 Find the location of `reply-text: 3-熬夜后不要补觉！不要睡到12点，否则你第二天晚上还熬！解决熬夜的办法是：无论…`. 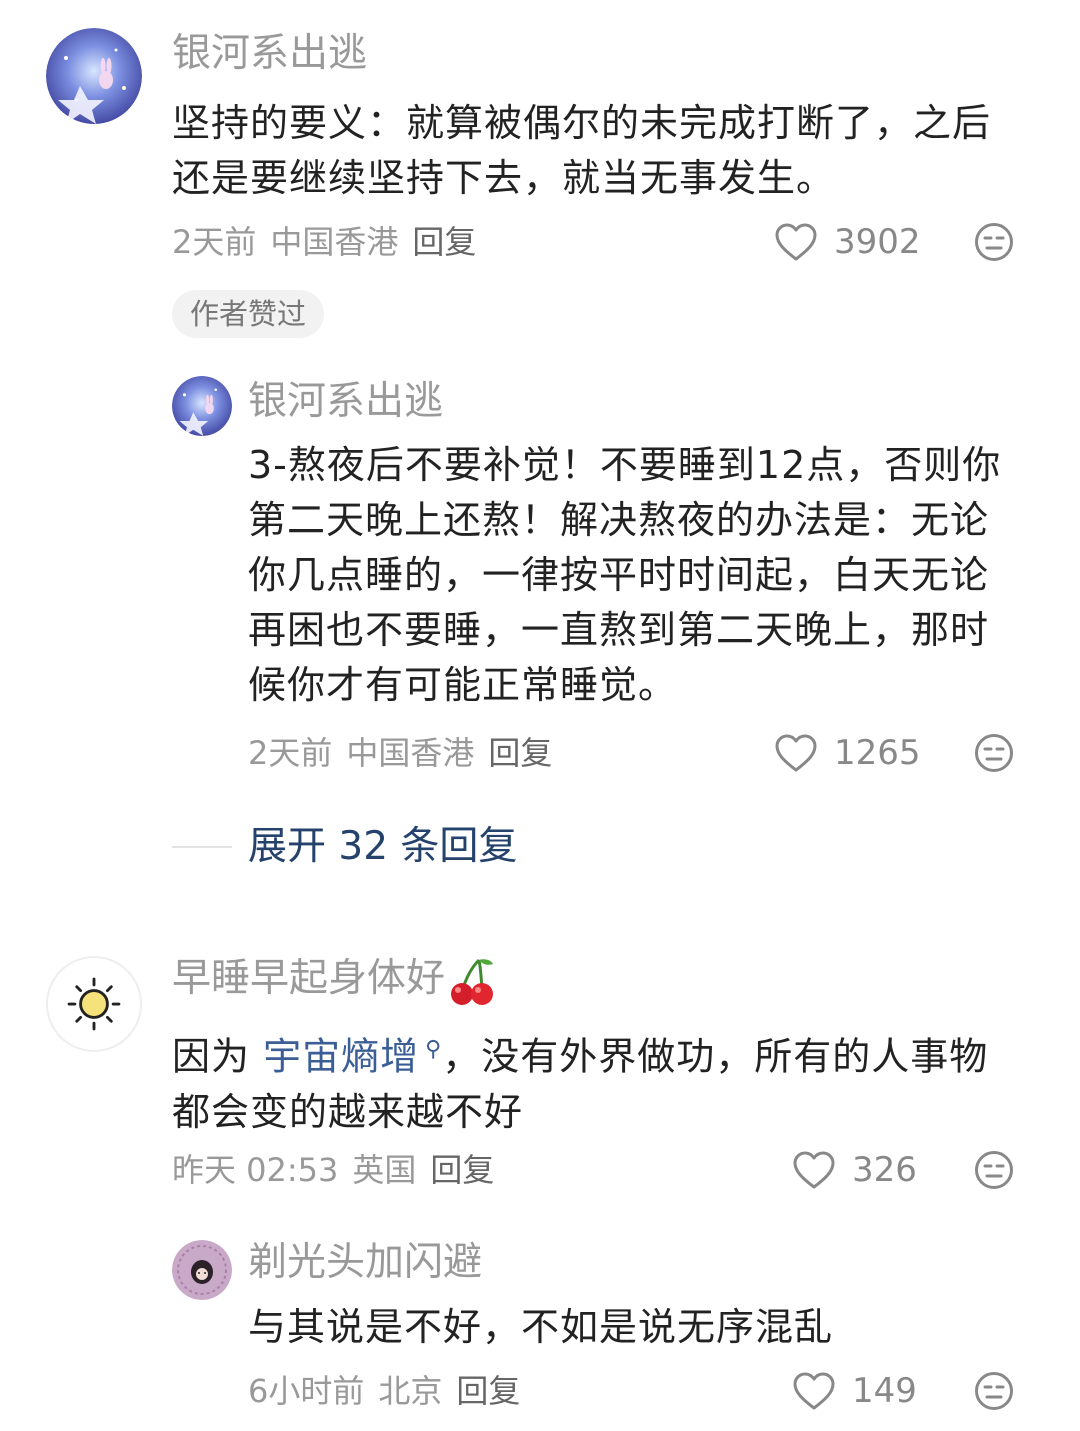

reply-text: 3-熬夜后不要补觉！不要睡到12点，否则你第二天晚上还熬！解决熬夜的办法是：无论… is located at coordinates (625, 575).